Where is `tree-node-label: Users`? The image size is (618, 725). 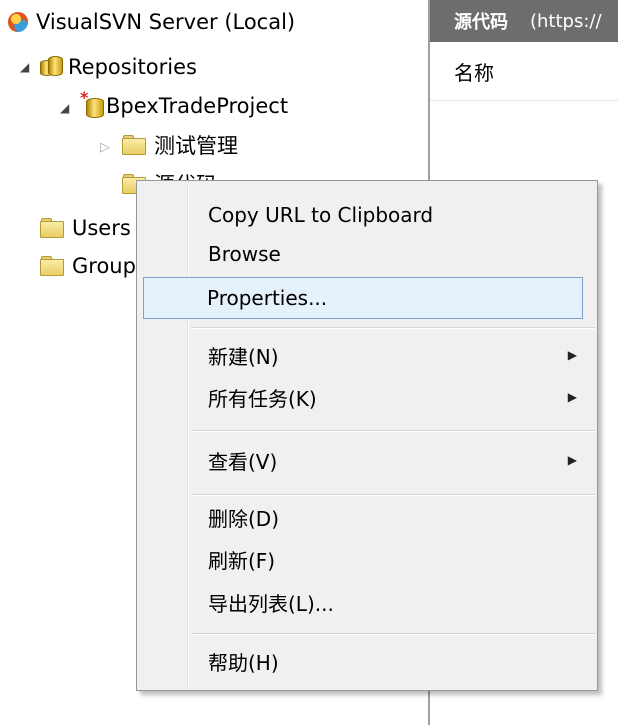 tree-node-label: Users is located at coordinates (101, 228).